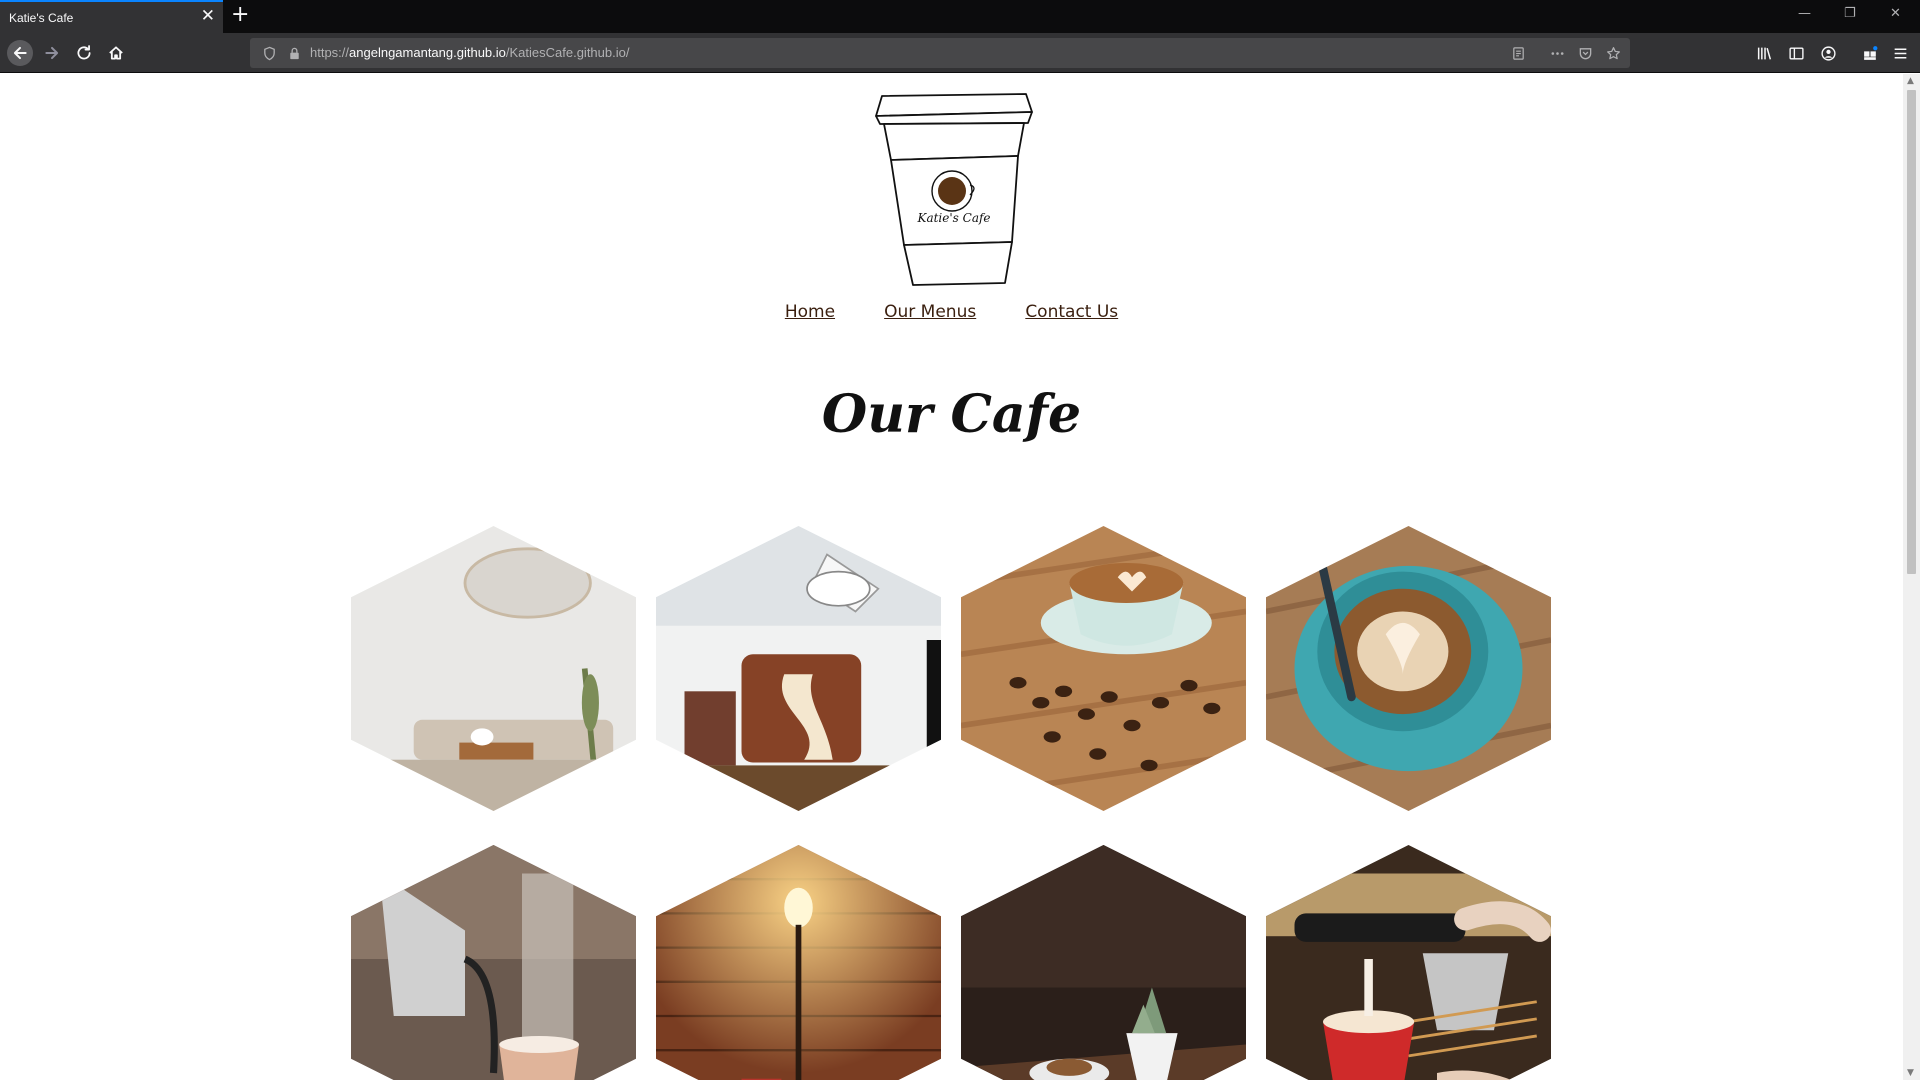 The width and height of the screenshot is (1920, 1080). What do you see at coordinates (798, 668) in the screenshot?
I see `pour-over-coffee-image` at bounding box center [798, 668].